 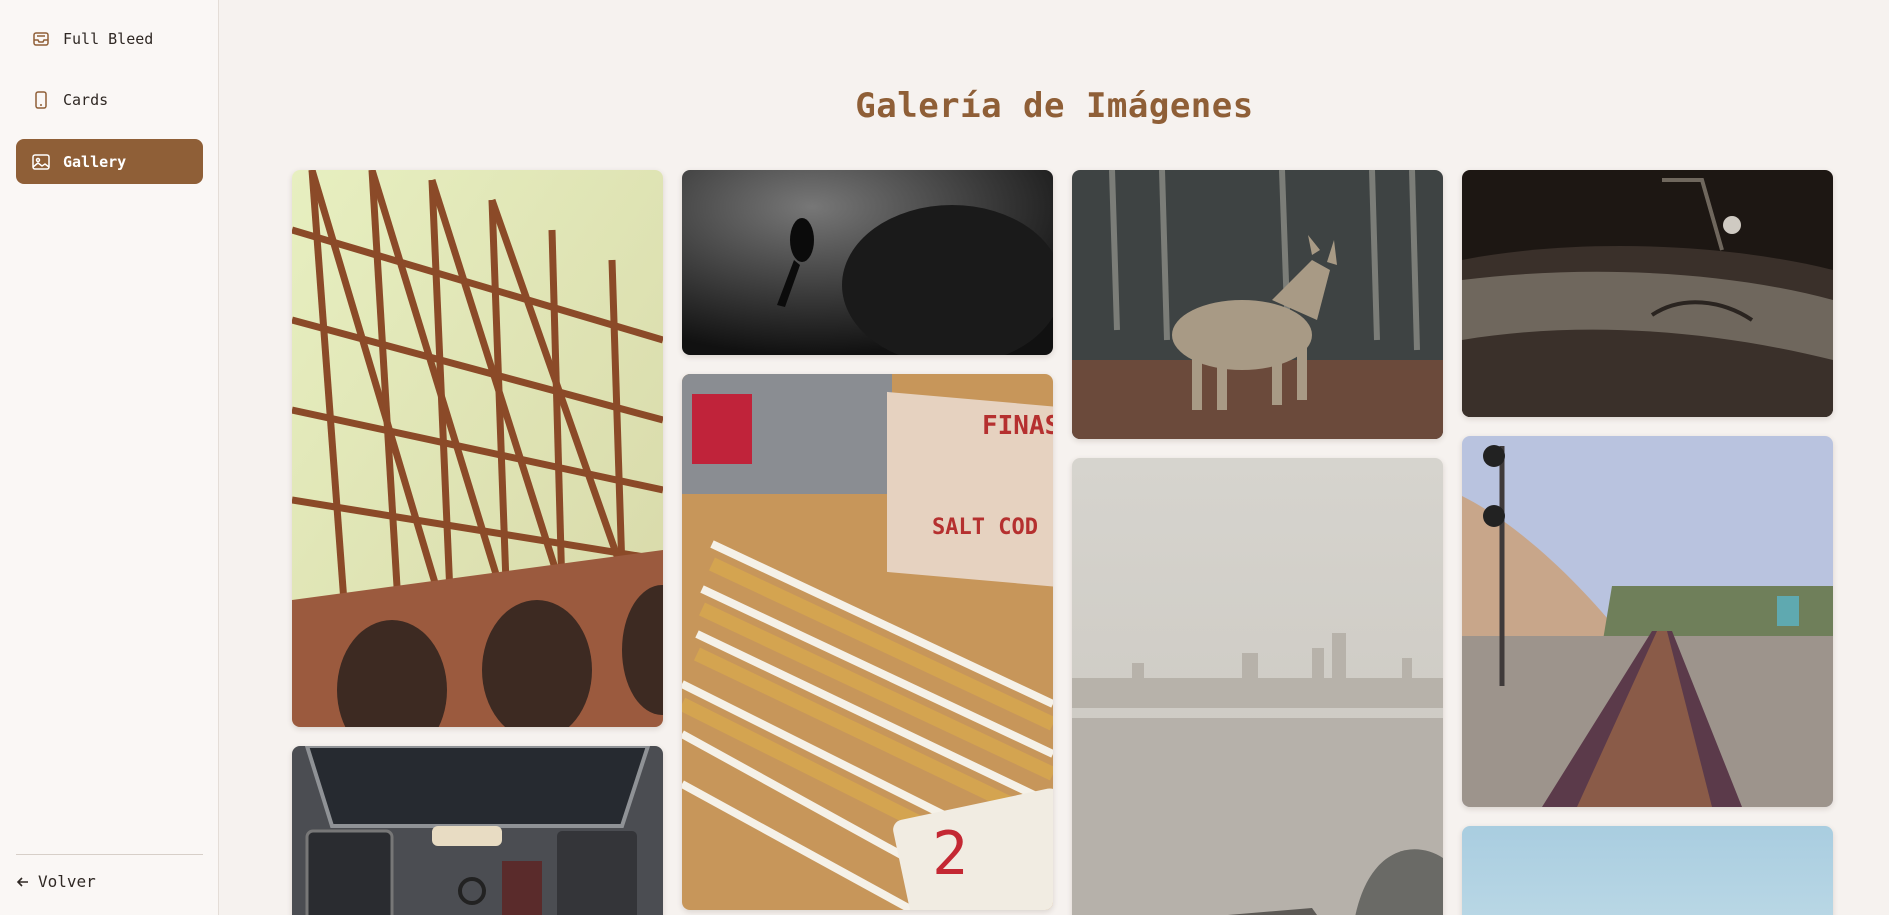 I want to click on sidebar: Full Bleed Cards Gallery Volver, so click(x=109, y=457).